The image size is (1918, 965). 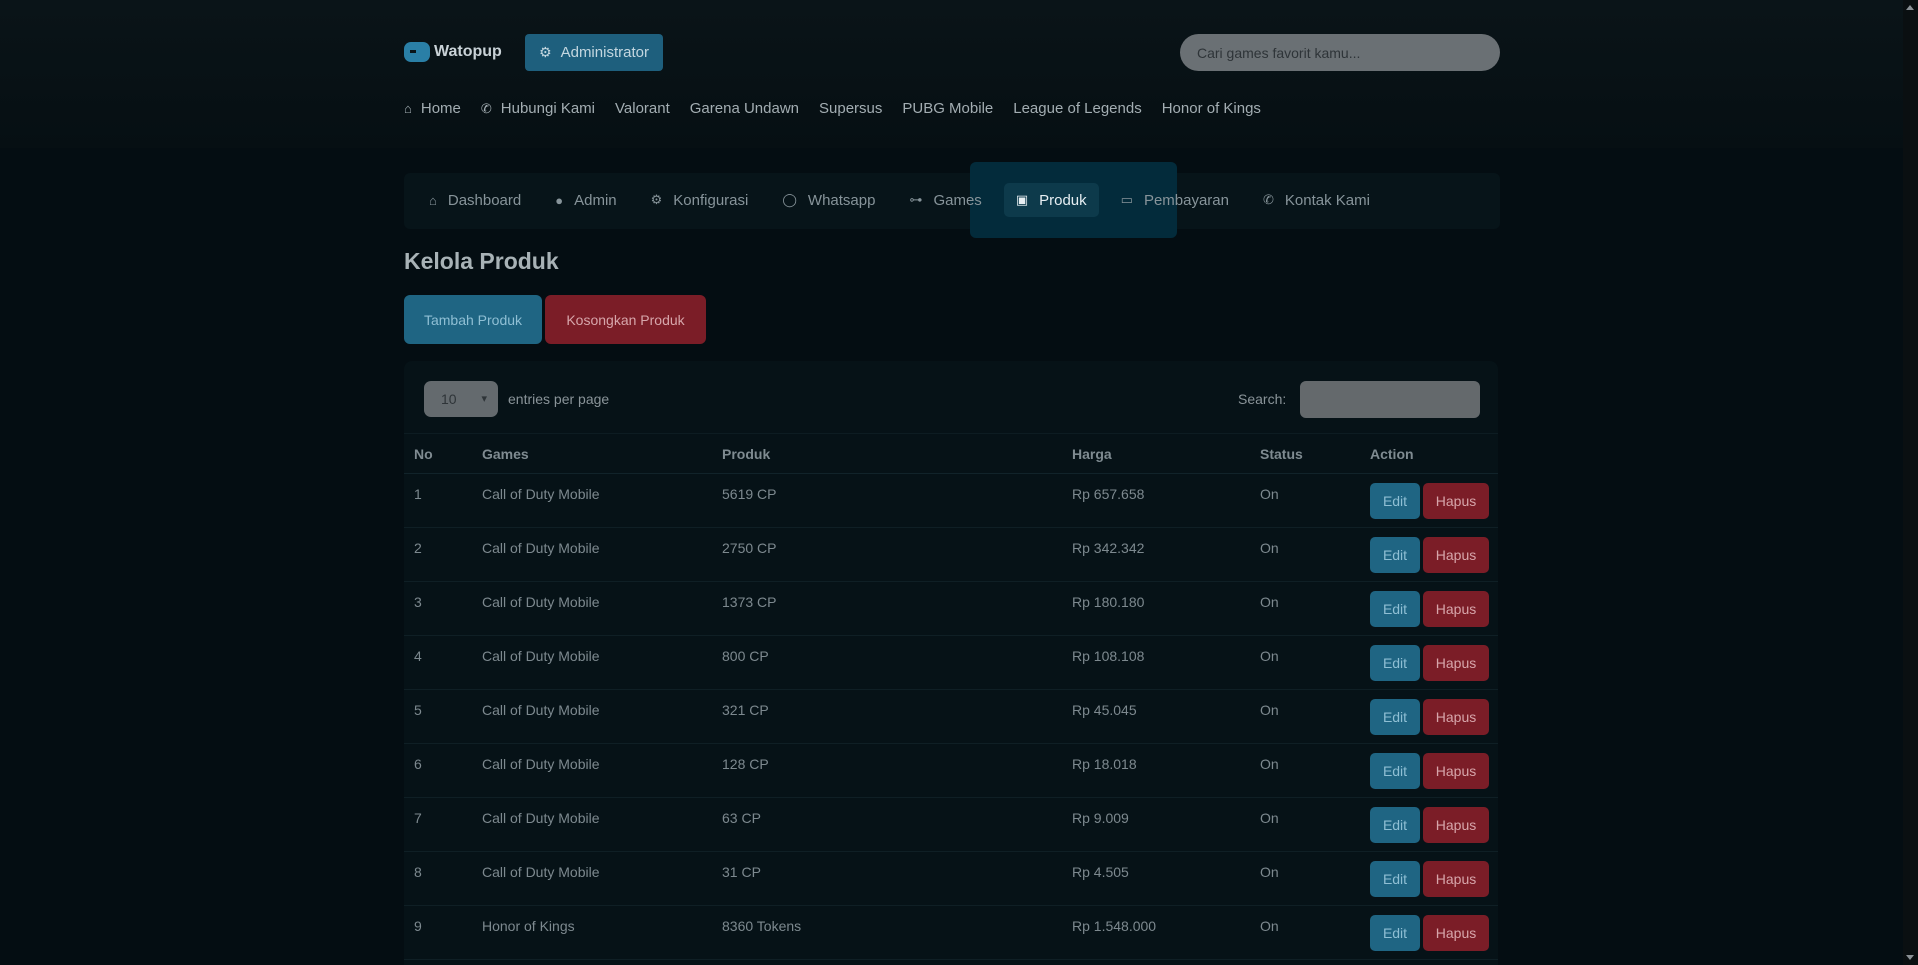 What do you see at coordinates (745, 710) in the screenshot?
I see `row-product: 321 CP` at bounding box center [745, 710].